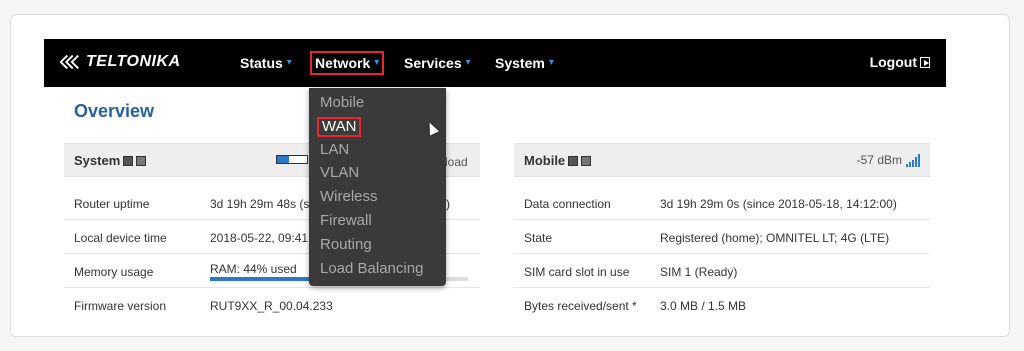  What do you see at coordinates (913, 160) in the screenshot?
I see `signal-bars-icon` at bounding box center [913, 160].